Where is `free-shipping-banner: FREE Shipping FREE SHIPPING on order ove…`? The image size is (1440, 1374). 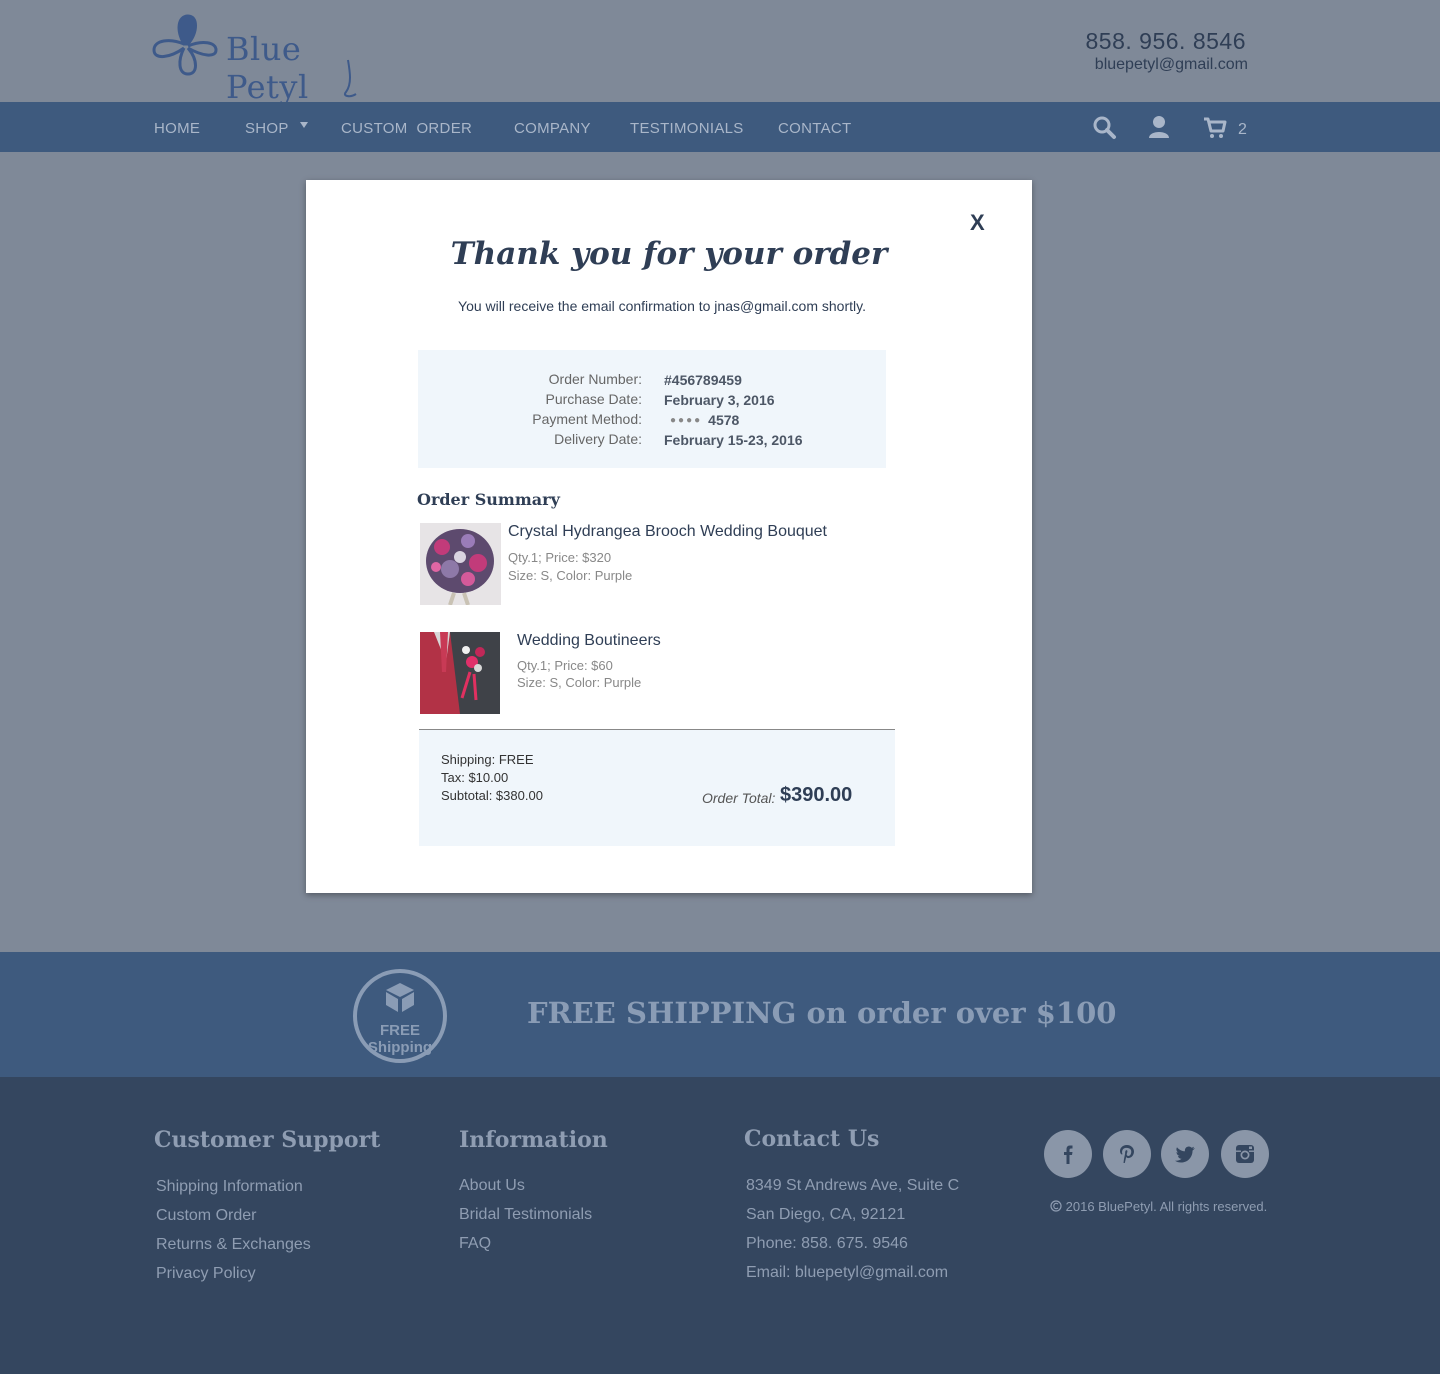
free-shipping-banner: FREE Shipping FREE SHIPPING on order ove… is located at coordinates (720, 1014).